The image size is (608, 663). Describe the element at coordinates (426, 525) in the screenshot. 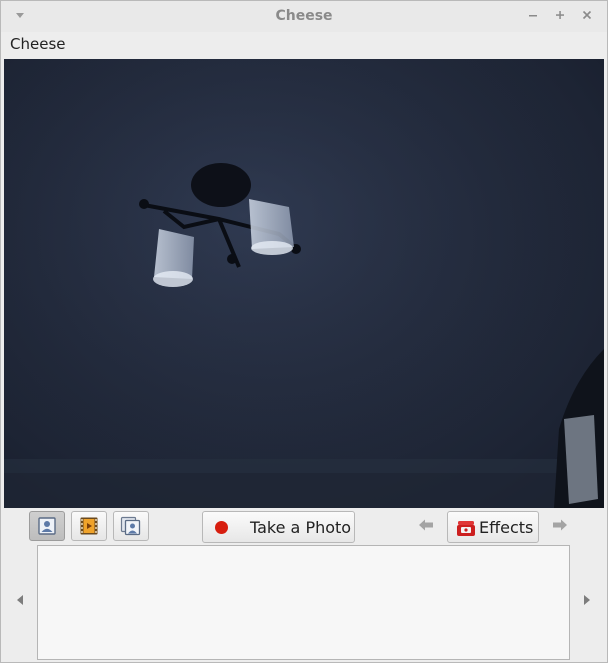

I see `effects-prev-arrow-icon` at that location.